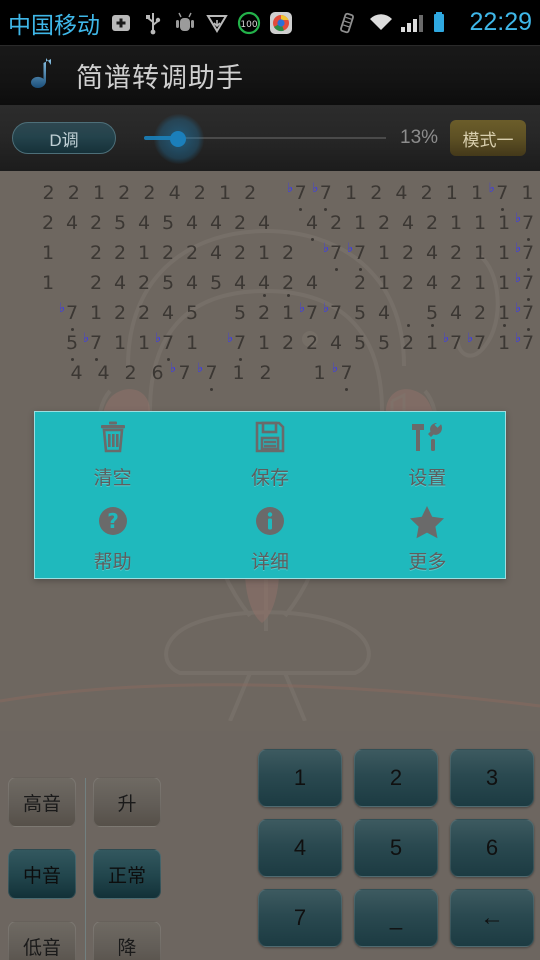  I want to click on keypad-key-6: 6, so click(492, 848).